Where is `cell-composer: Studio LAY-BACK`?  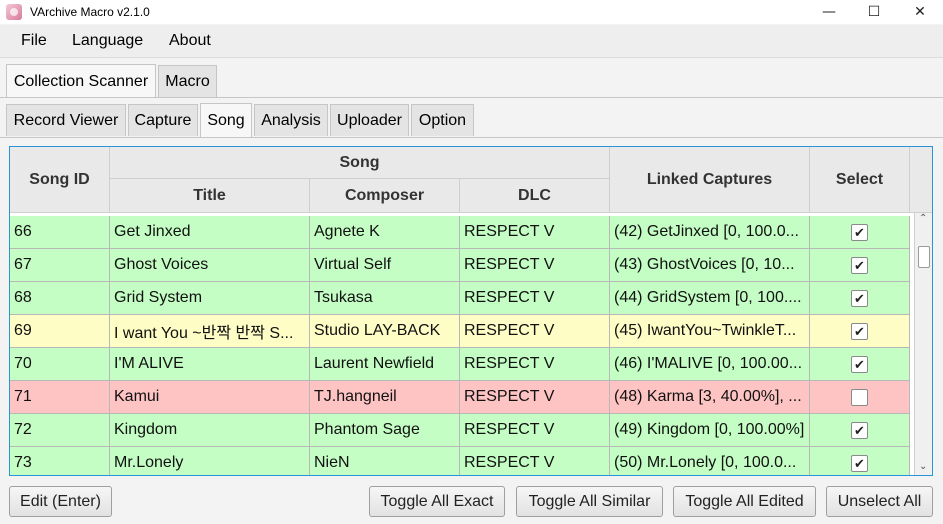
cell-composer: Studio LAY-BACK is located at coordinates (385, 331).